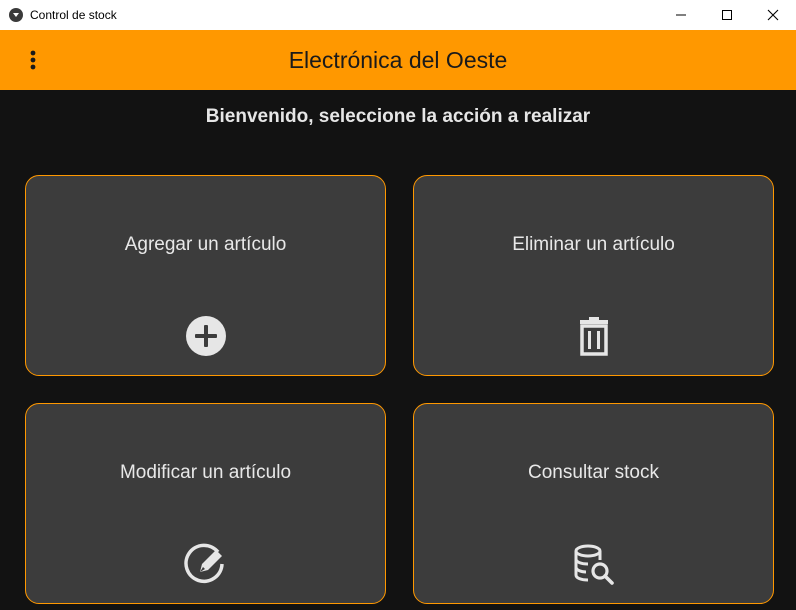  Describe the element at coordinates (593, 244) in the screenshot. I see `delete-item-label: Eliminar un artículo` at that location.